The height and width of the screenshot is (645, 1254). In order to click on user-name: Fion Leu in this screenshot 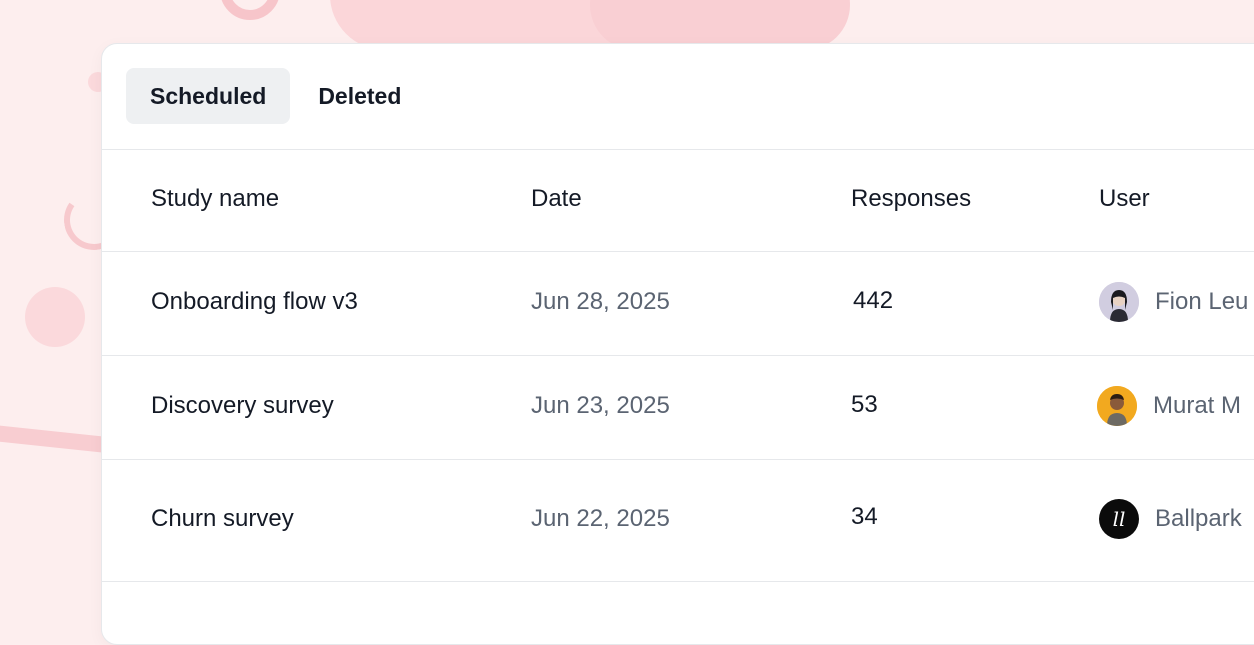, I will do `click(1202, 301)`.